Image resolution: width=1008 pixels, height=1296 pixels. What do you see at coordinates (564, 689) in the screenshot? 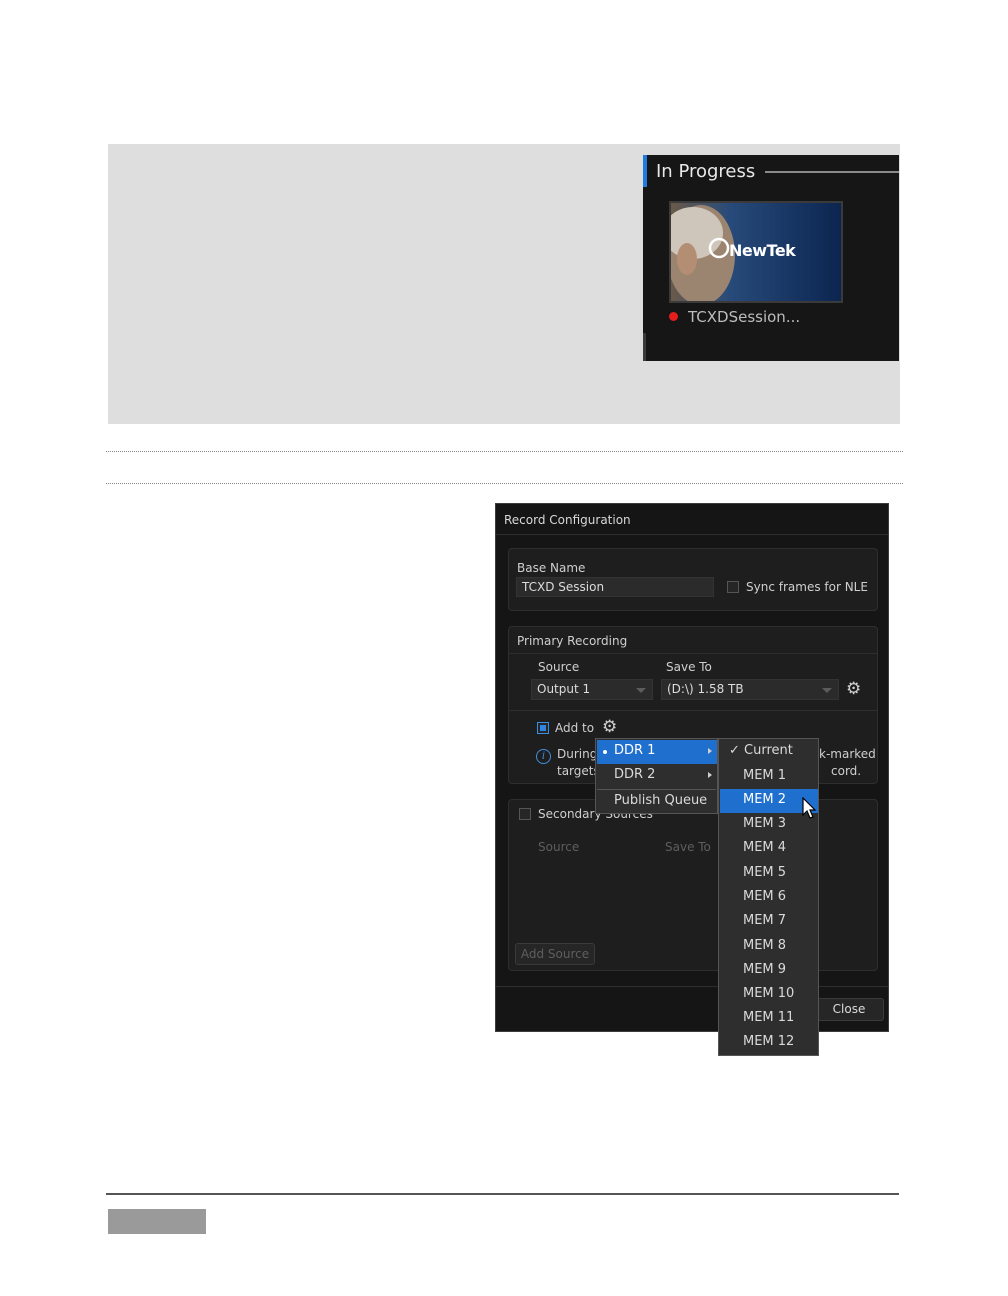
I see `source-value: Output 1` at bounding box center [564, 689].